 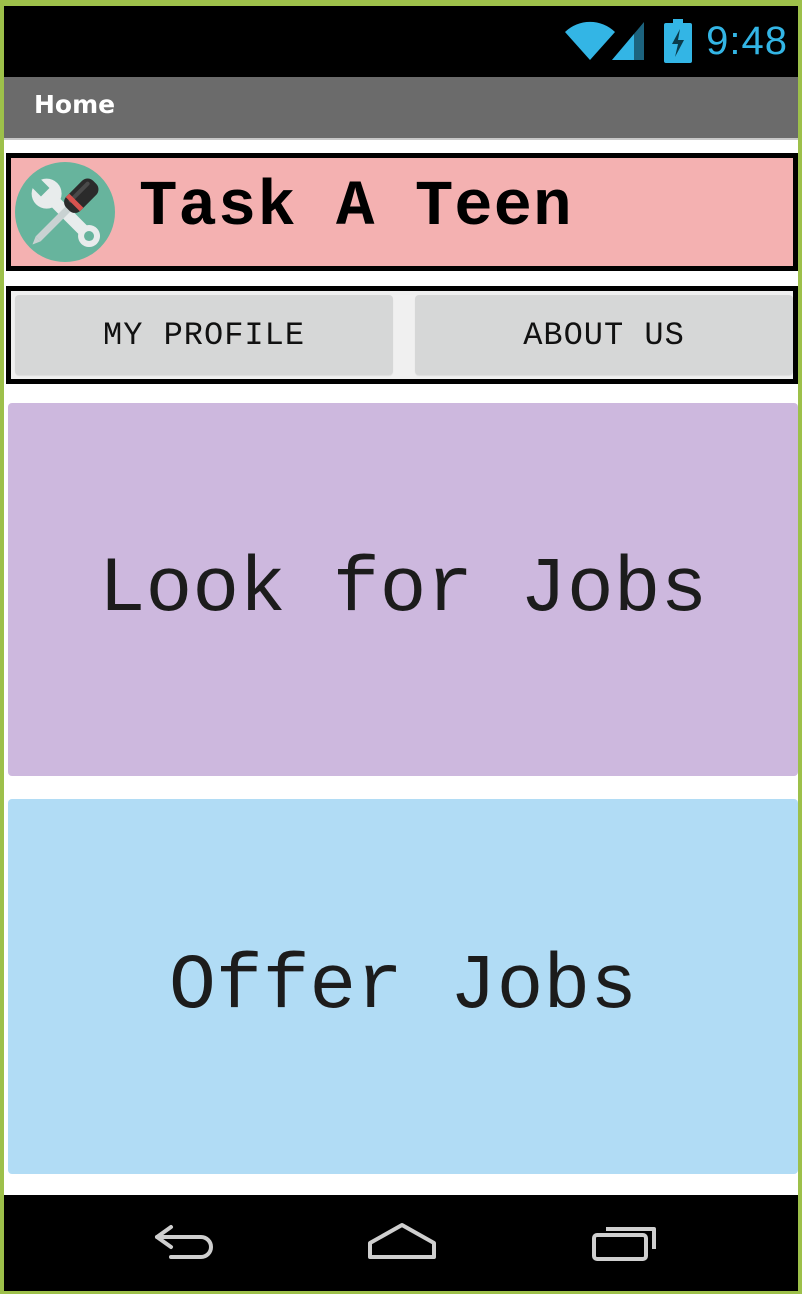 I want to click on battery-icon, so click(x=678, y=41).